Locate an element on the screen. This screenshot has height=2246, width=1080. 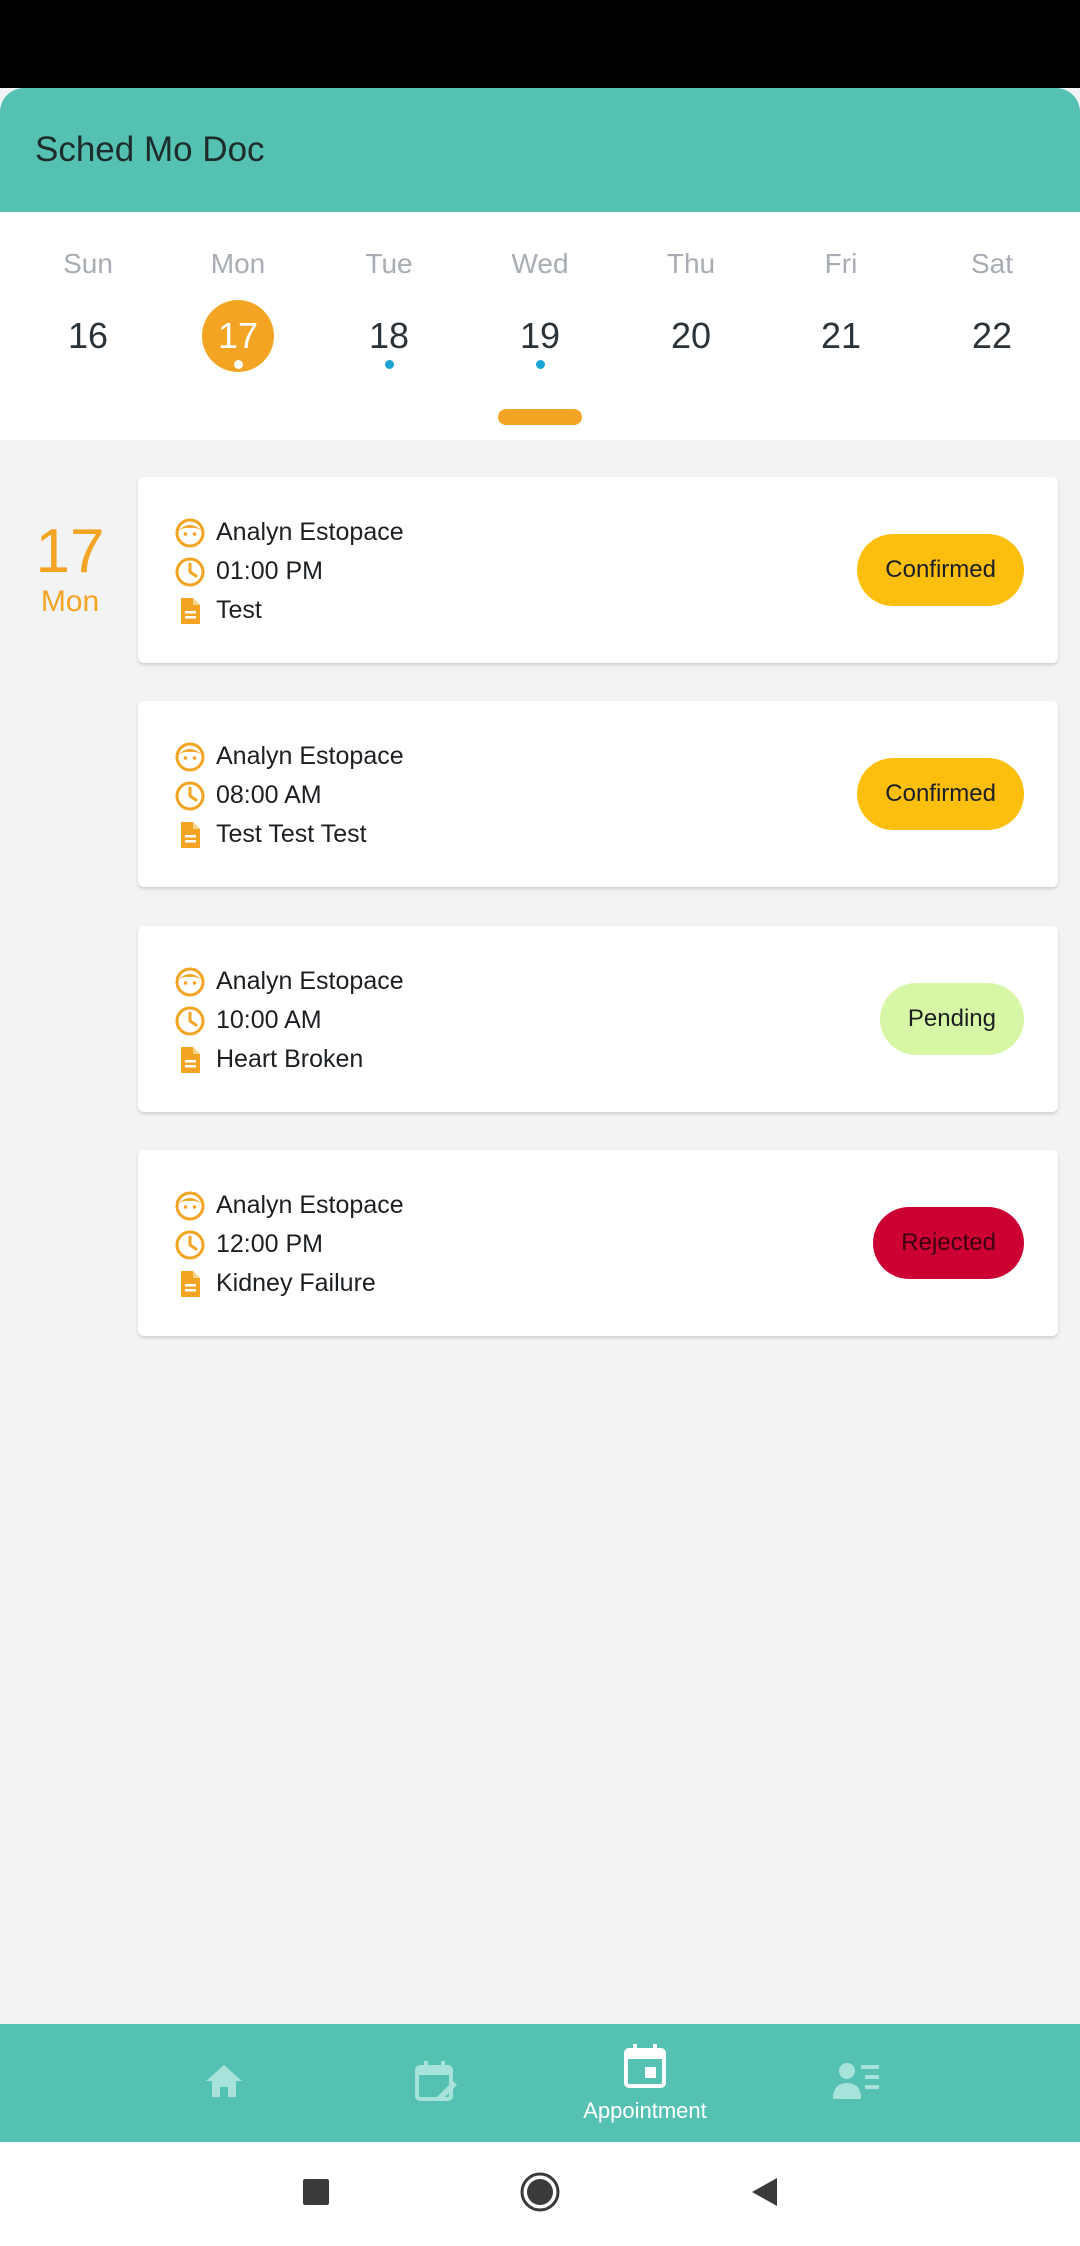
appointment-time: 01:00 PM is located at coordinates (270, 571).